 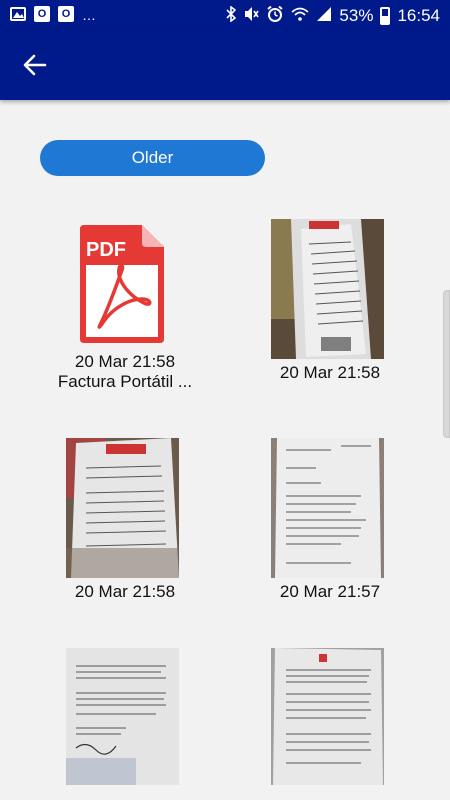 What do you see at coordinates (330, 591) in the screenshot?
I see `file-date: 20 Mar 21:57` at bounding box center [330, 591].